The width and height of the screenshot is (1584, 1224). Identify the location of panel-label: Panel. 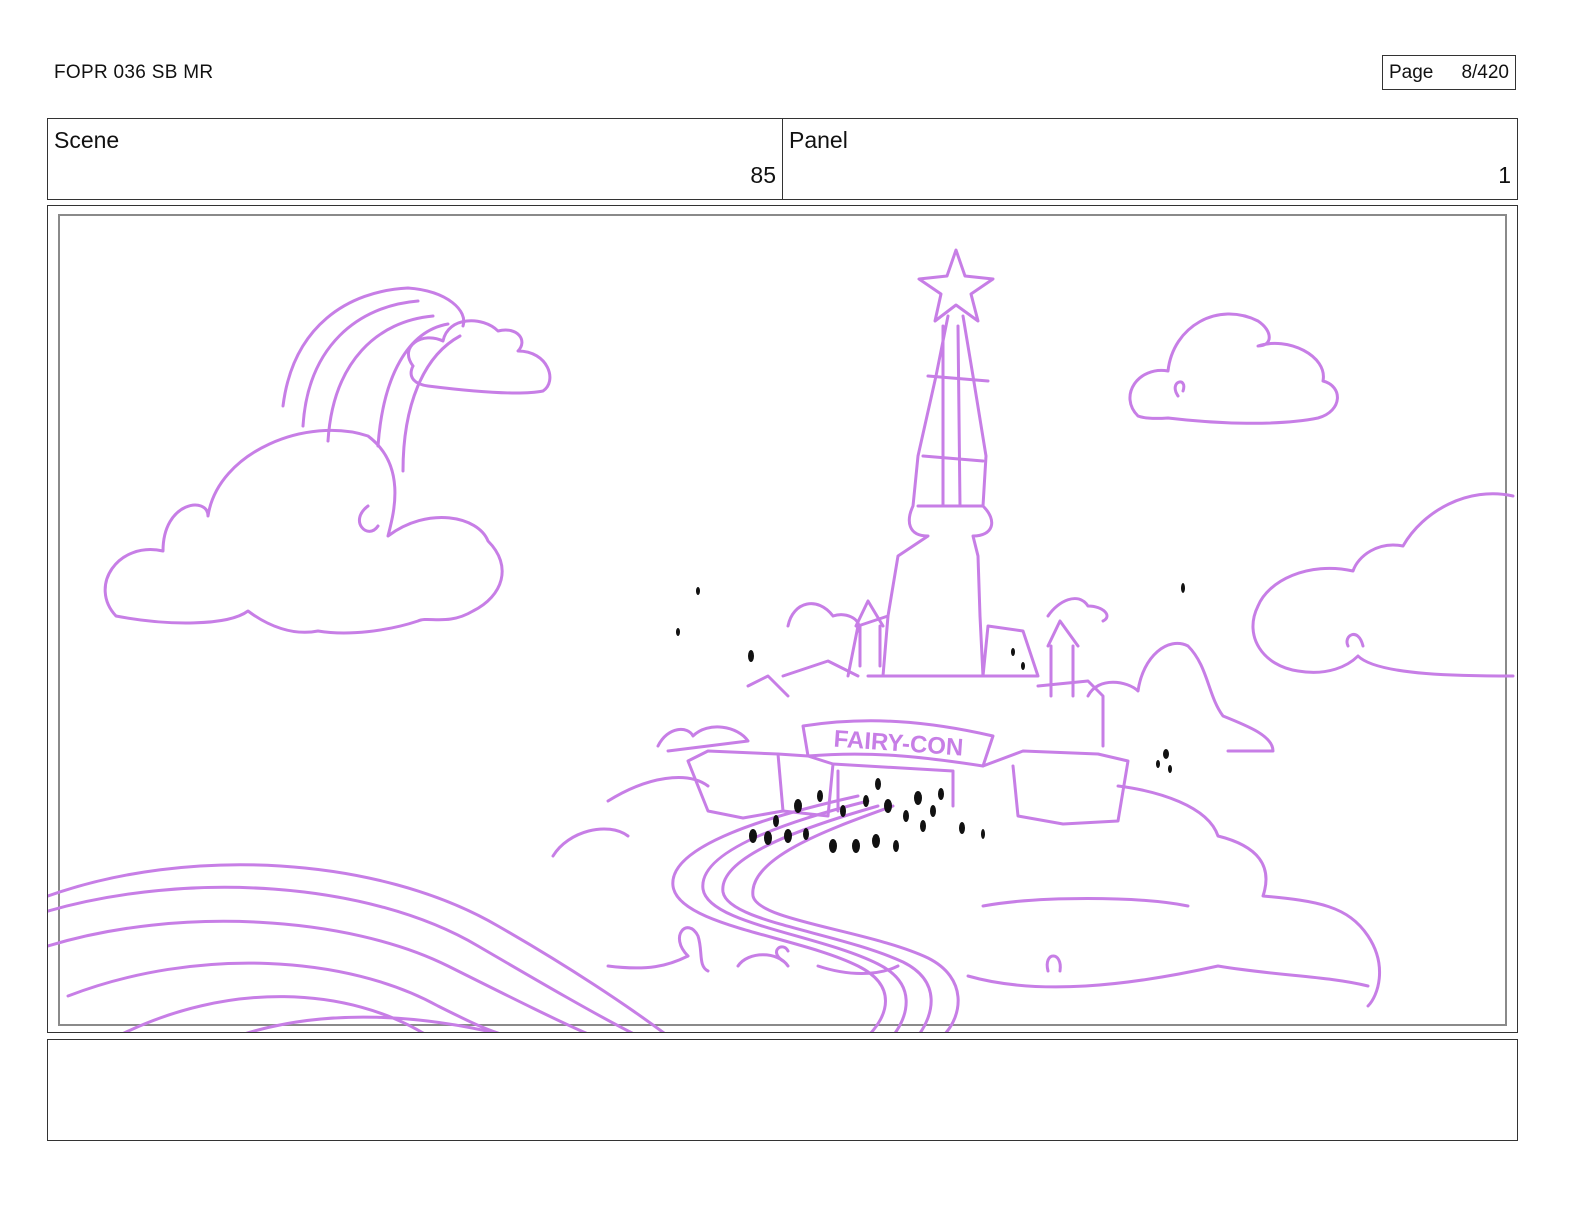
(818, 140).